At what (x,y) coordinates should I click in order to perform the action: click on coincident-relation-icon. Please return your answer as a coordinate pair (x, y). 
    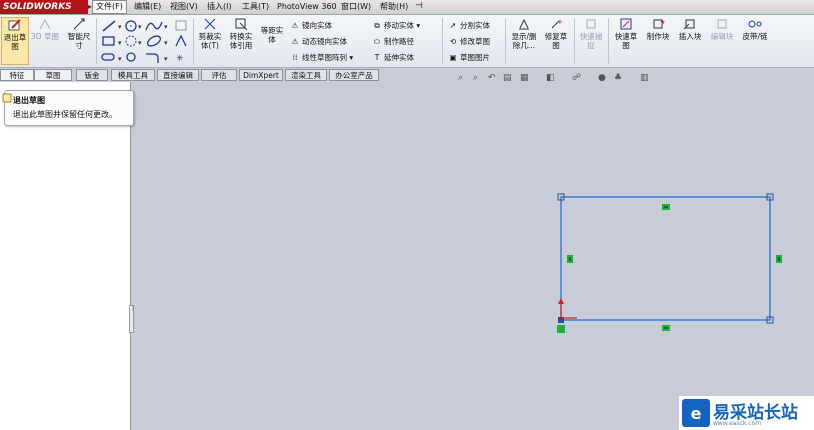
    Looking at the image, I should click on (561, 329).